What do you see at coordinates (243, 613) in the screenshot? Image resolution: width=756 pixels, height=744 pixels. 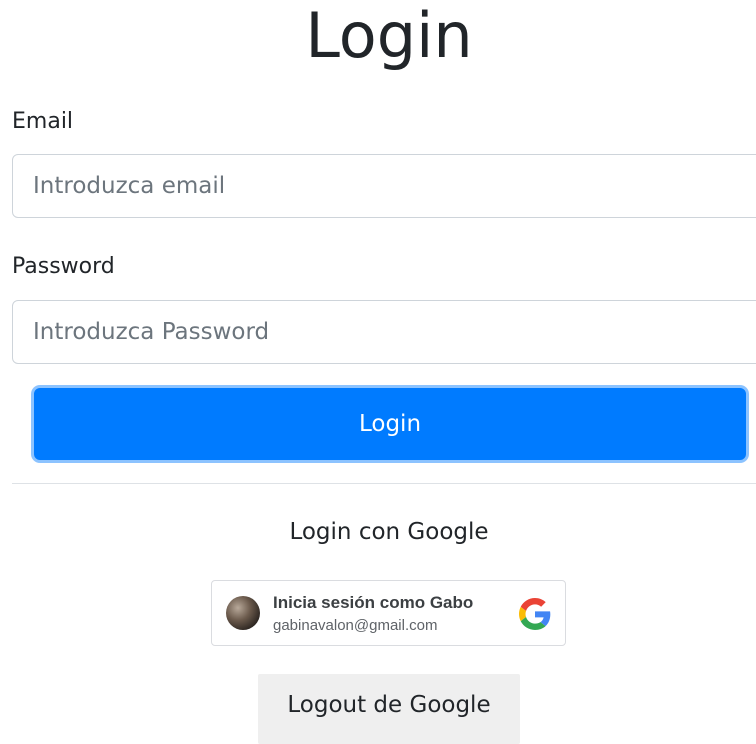 I see `user-avatar` at bounding box center [243, 613].